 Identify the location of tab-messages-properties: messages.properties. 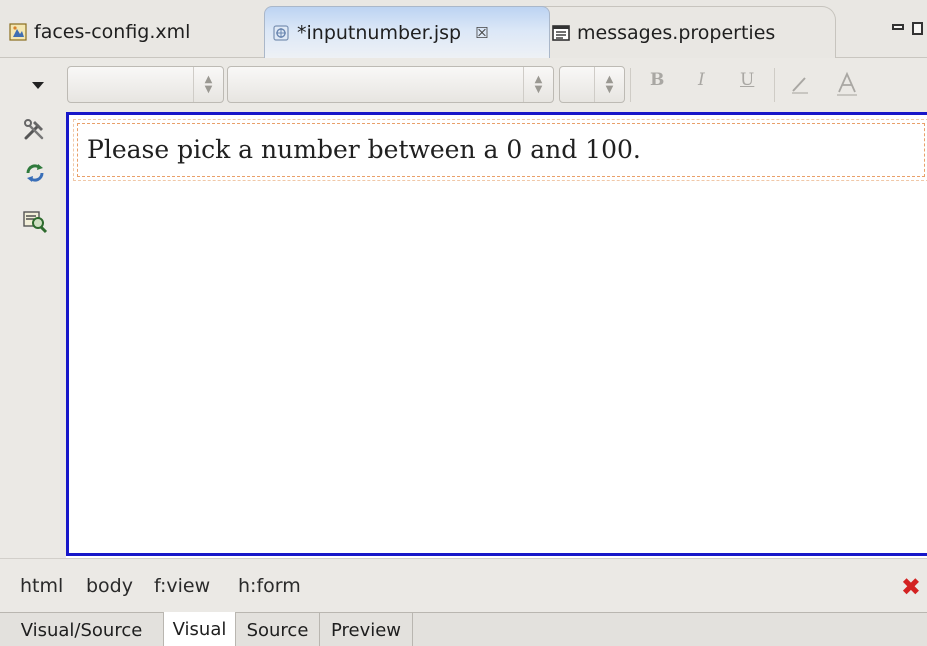
(681, 32).